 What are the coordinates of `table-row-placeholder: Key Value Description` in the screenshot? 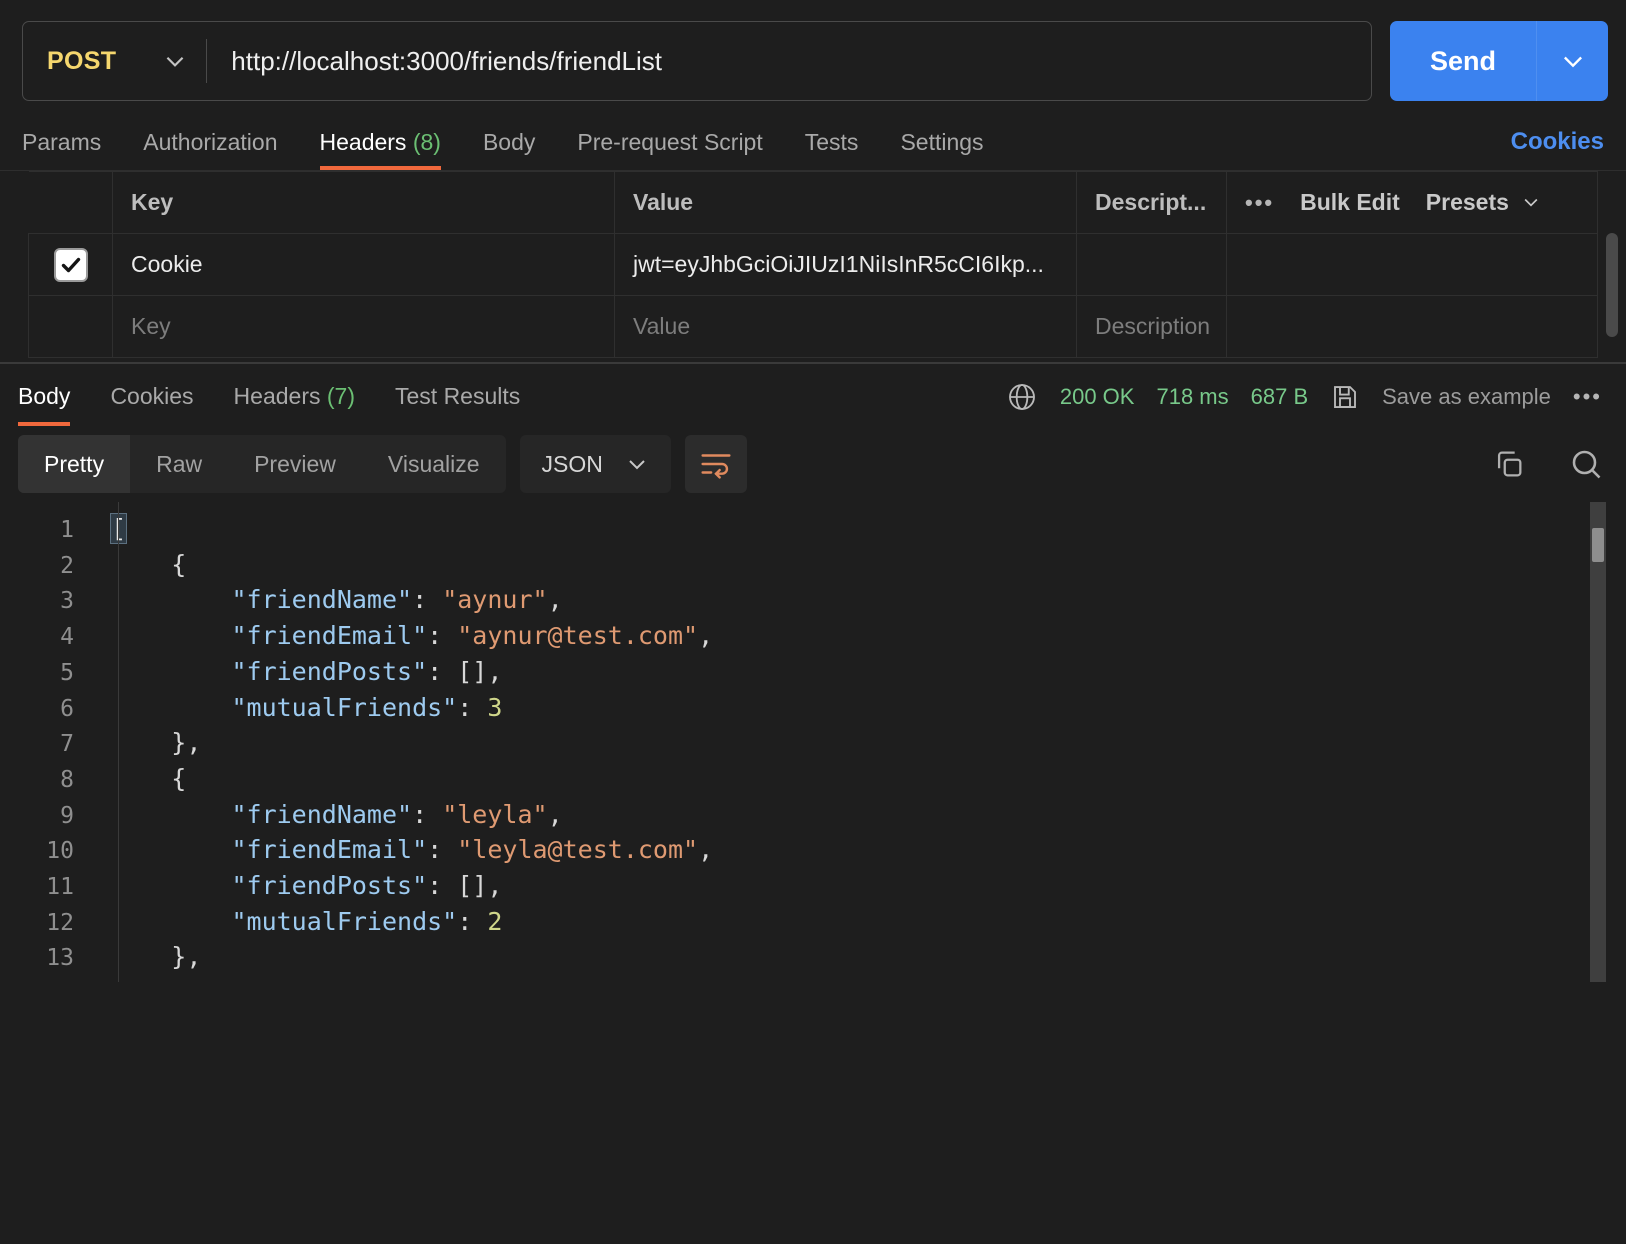 It's located at (813, 326).